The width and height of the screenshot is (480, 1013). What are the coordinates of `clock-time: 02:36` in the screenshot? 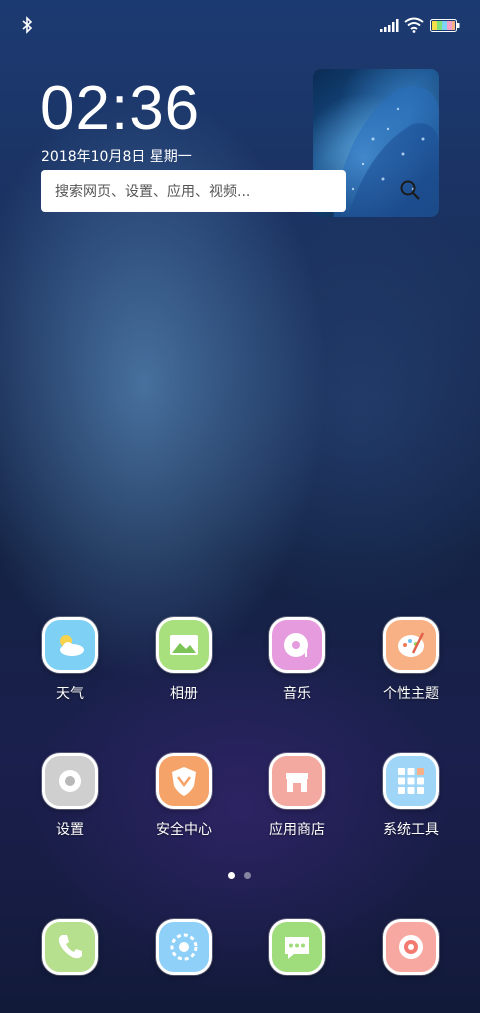 It's located at (120, 109).